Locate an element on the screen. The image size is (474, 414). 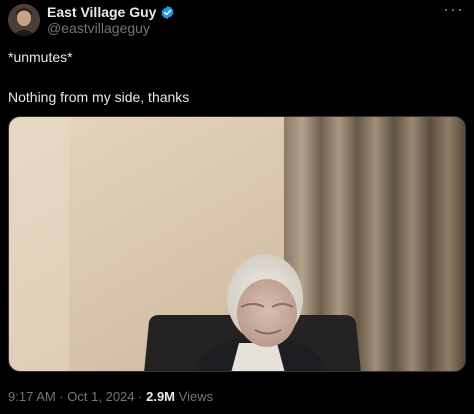
tweet-text-line: *unmutes* is located at coordinates (40, 57).